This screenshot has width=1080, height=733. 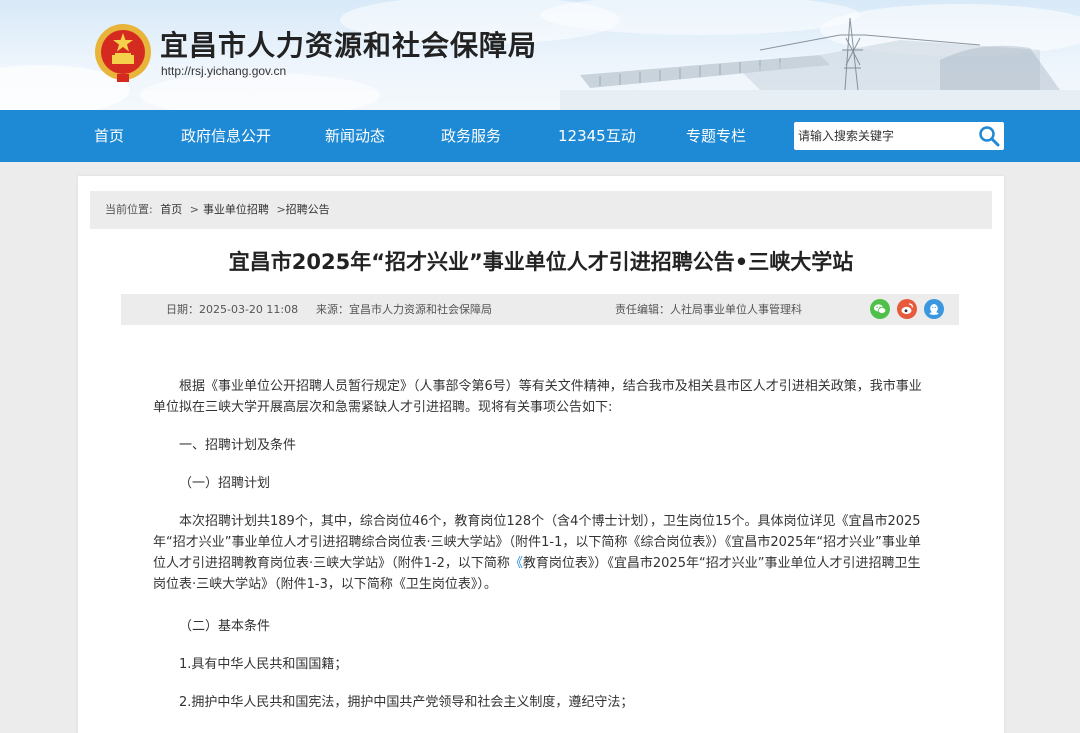 I want to click on breadcrumb: 当前位置: 首页 > 事业单位招聘 >招聘公告, so click(x=541, y=210).